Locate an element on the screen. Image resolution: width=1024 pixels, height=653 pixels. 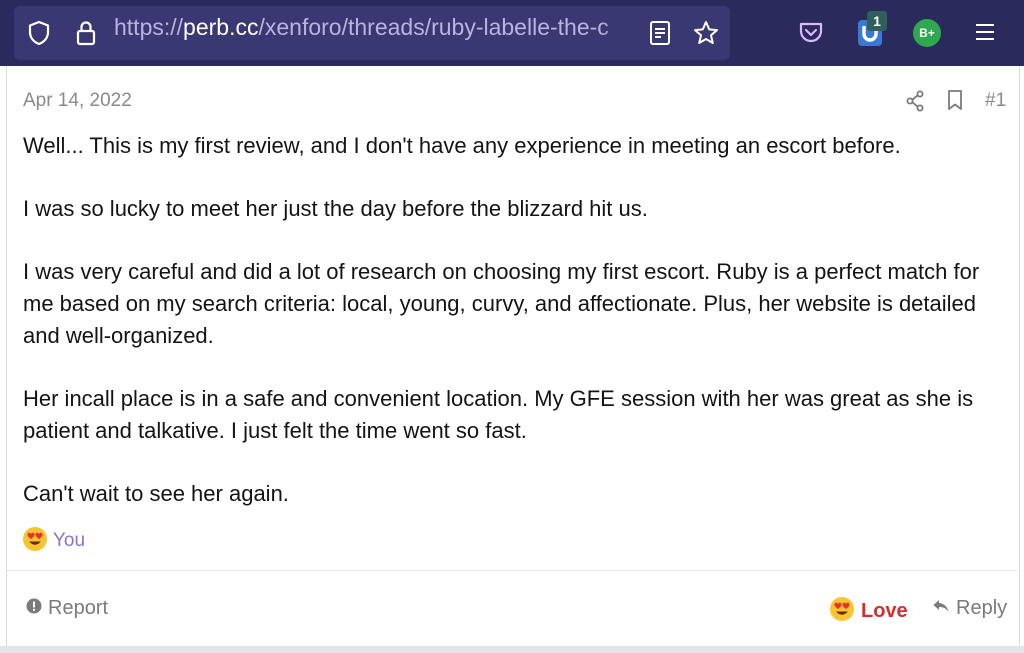
share-icon is located at coordinates (915, 101).